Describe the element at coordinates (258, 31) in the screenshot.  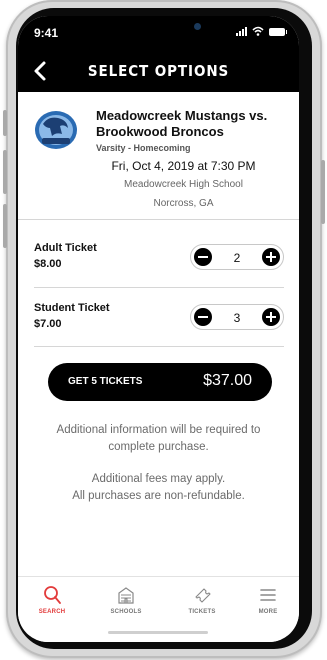
I see `wifi-icon` at that location.